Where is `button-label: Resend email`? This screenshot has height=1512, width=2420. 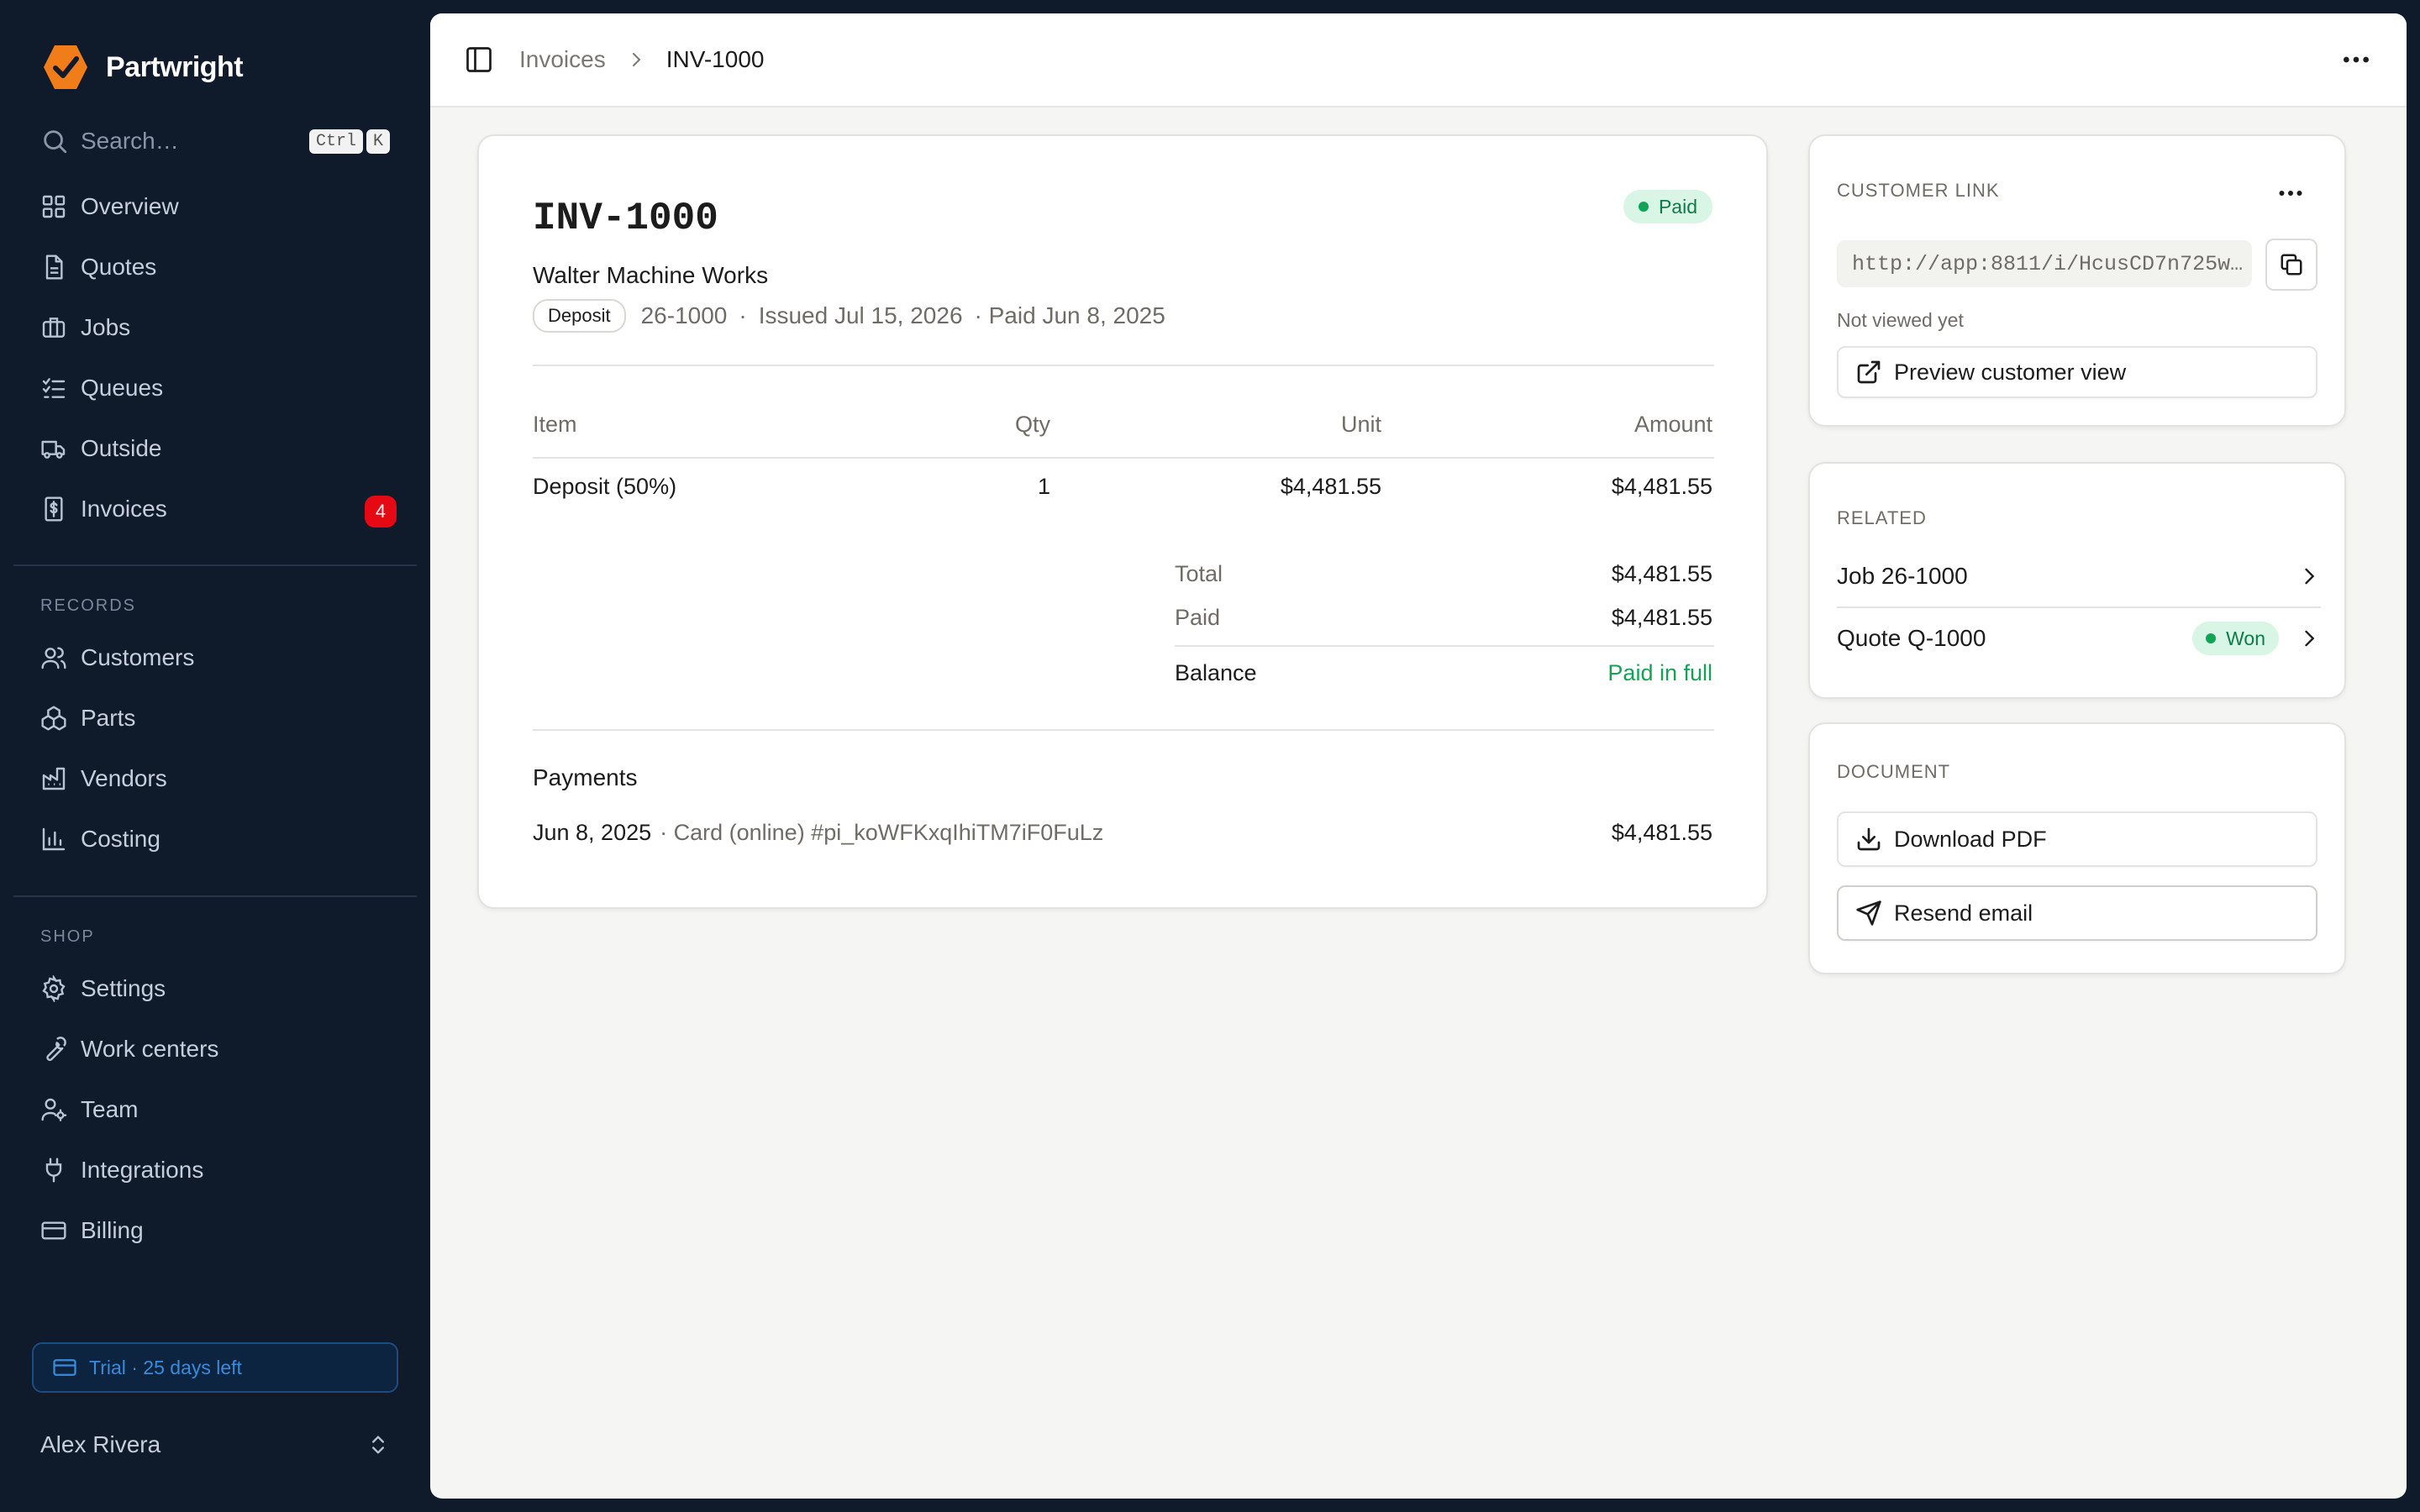 button-label: Resend email is located at coordinates (1964, 913).